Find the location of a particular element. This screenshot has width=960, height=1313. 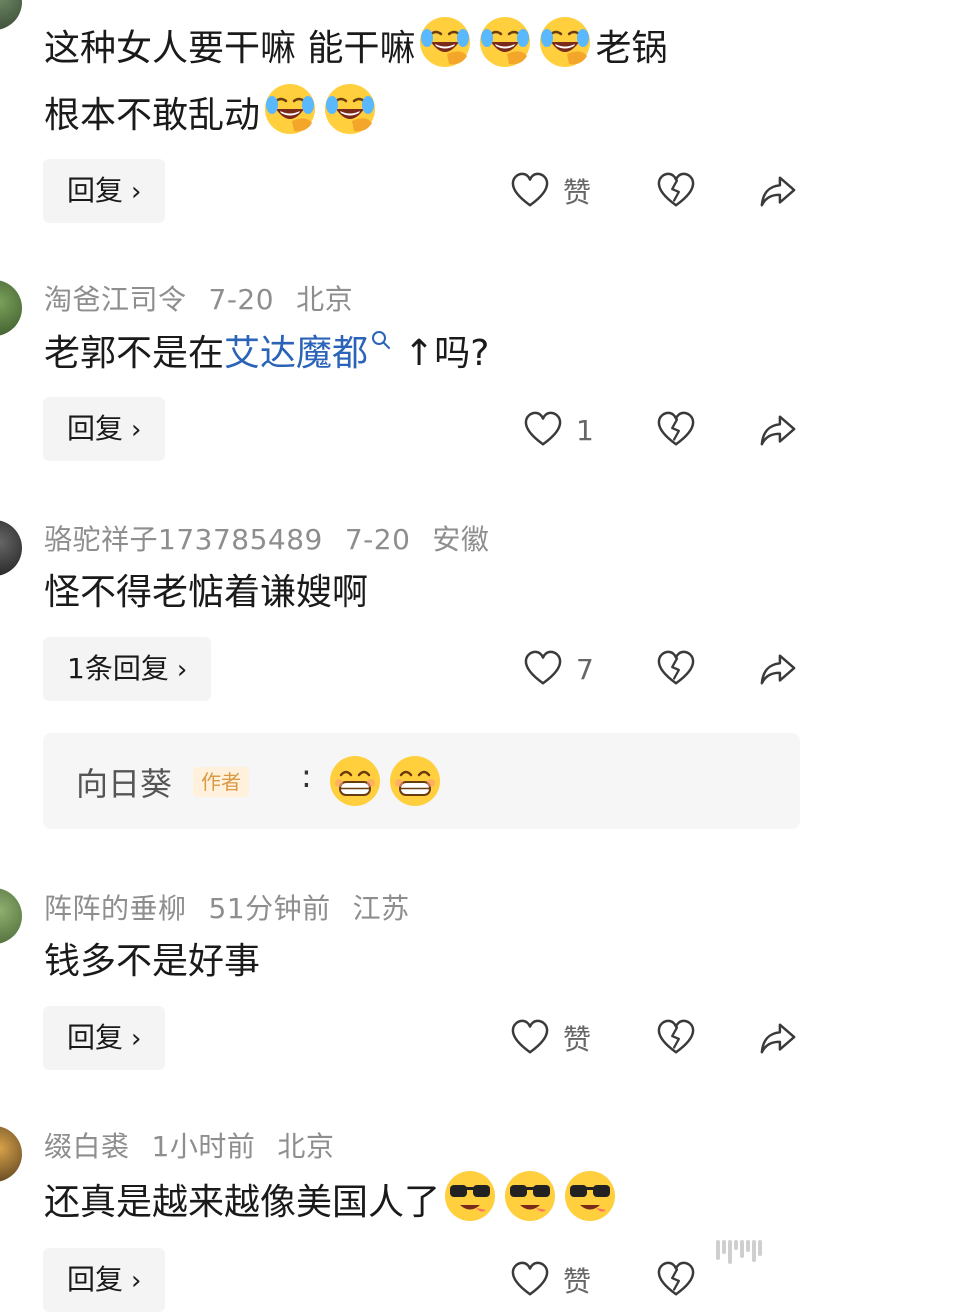

comment-text-part: 老郭不是在 is located at coordinates (134, 353).